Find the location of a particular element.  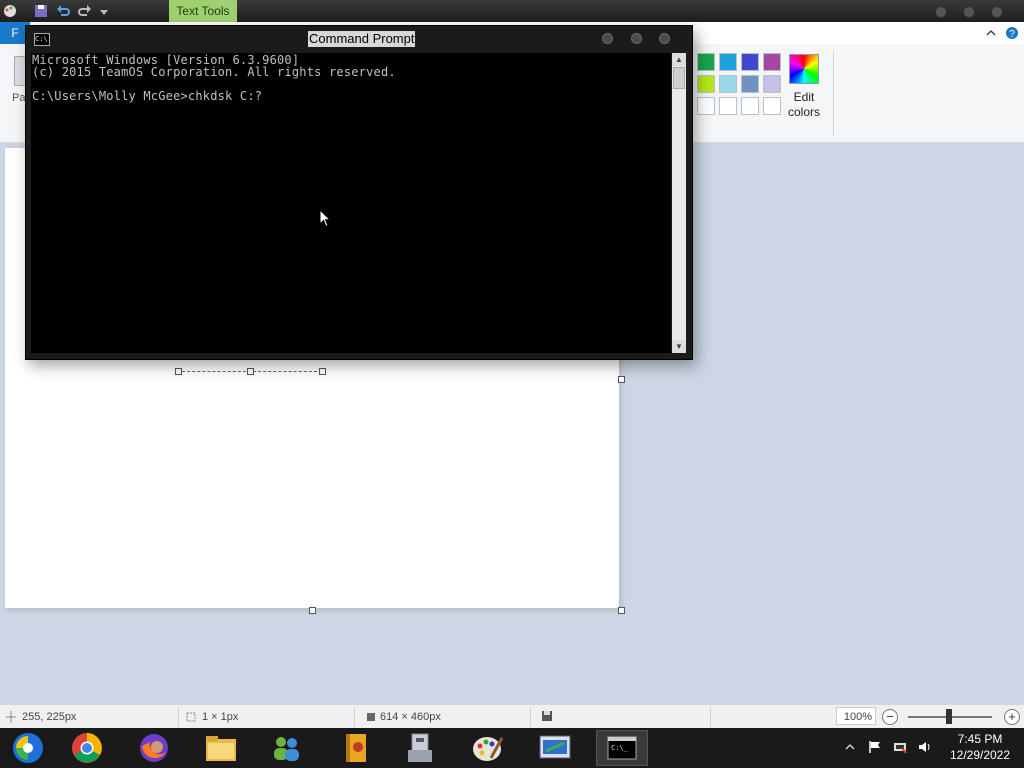

paint-palette-icon is located at coordinates (488, 749).